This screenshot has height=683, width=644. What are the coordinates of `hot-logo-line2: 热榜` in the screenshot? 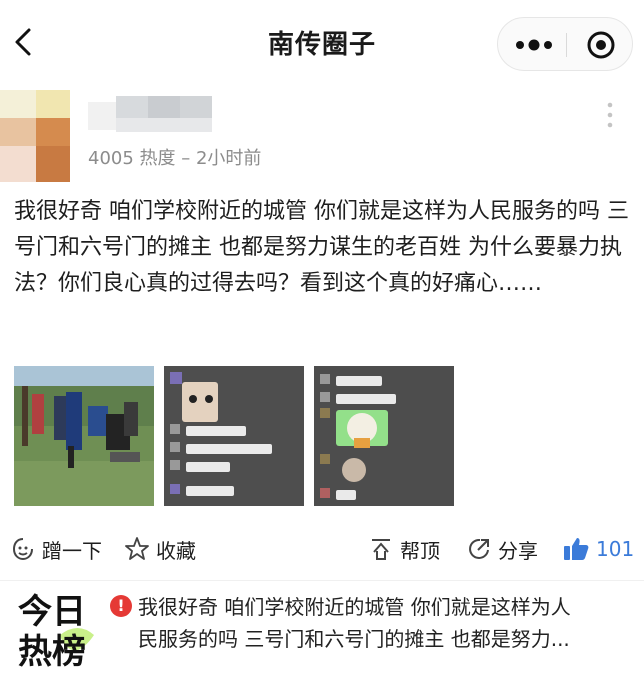 It's located at (52, 652).